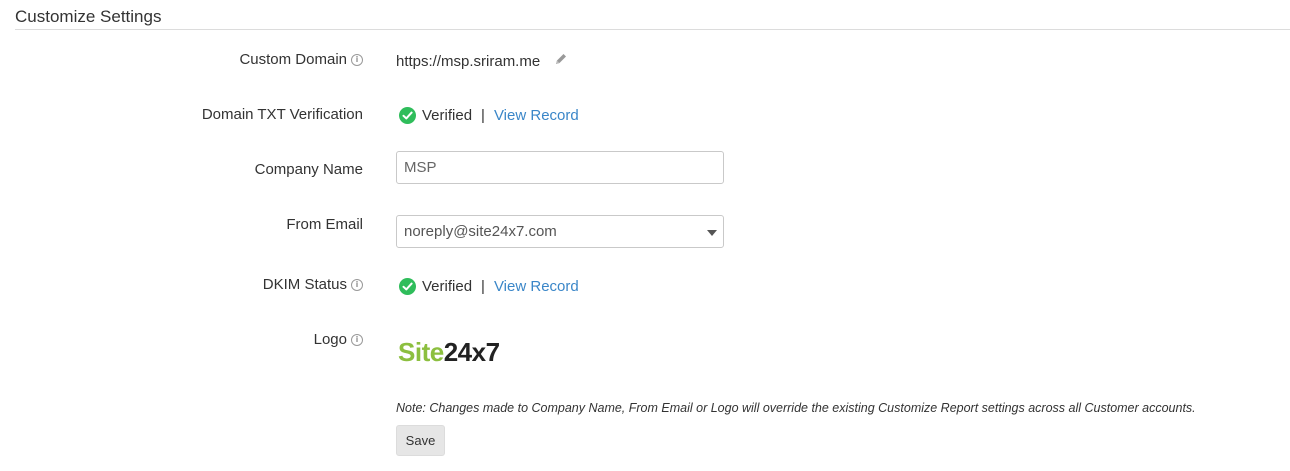 This screenshot has height=471, width=1290. Describe the element at coordinates (536, 115) in the screenshot. I see `domain-txt-view-record-link: View Record` at that location.